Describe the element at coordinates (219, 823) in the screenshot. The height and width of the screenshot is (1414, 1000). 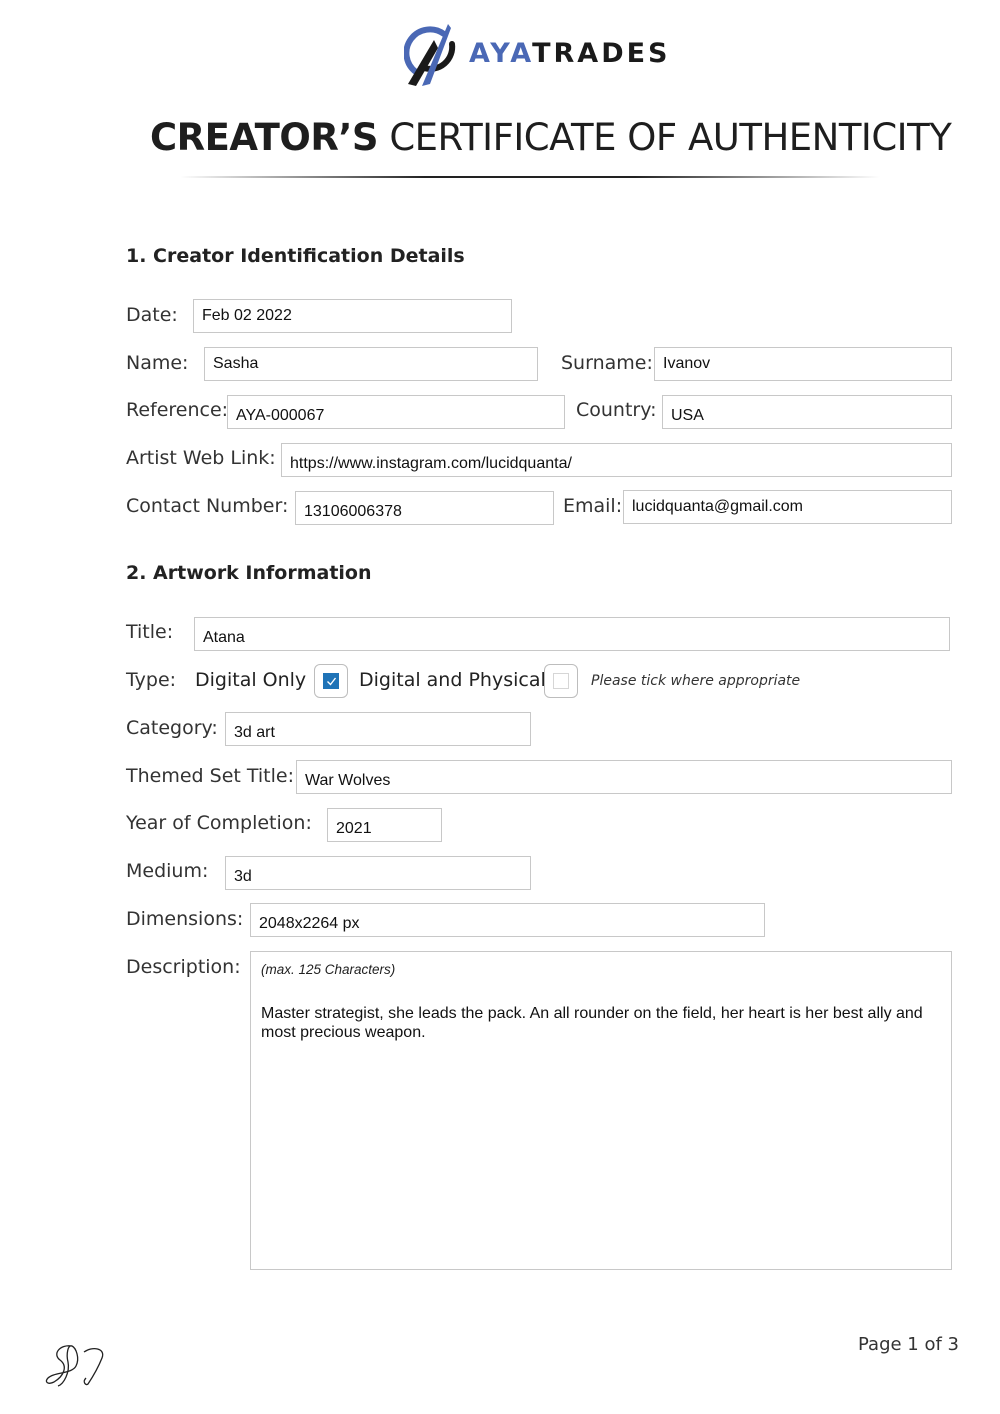
I see `year-label: Year of Completion:` at that location.